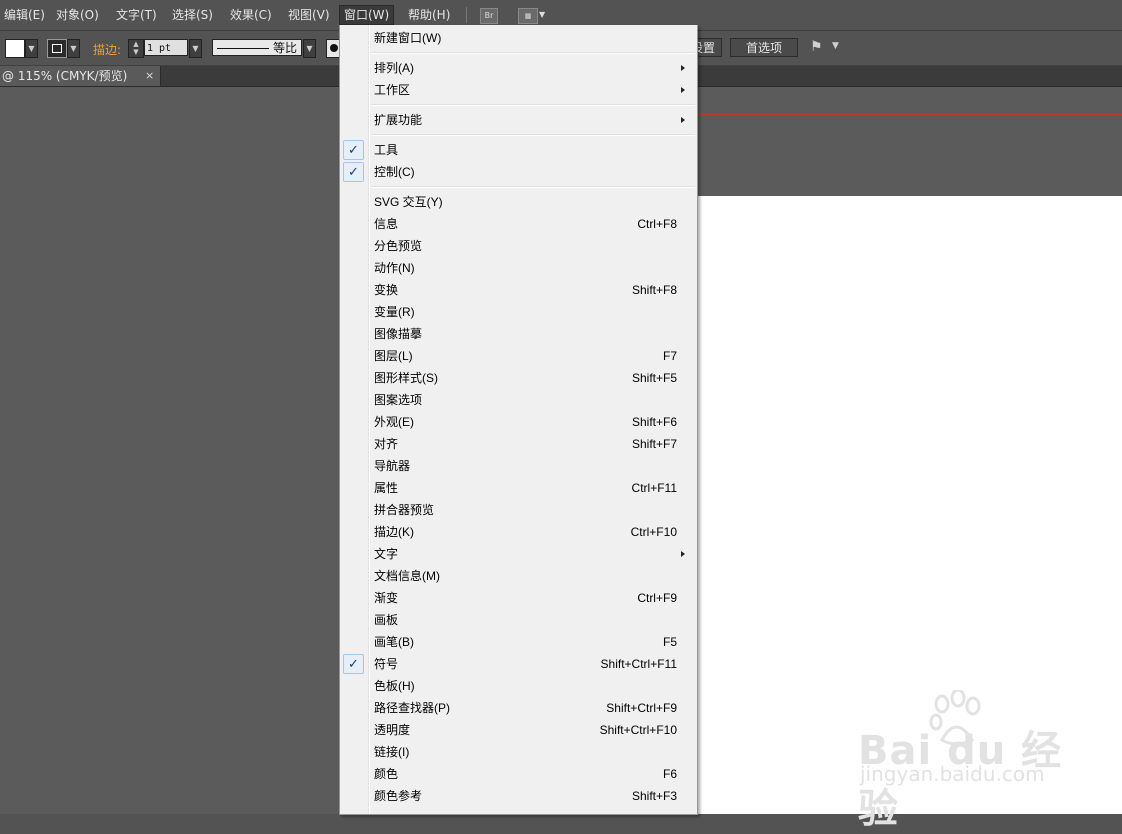  What do you see at coordinates (518, 400) in the screenshot?
I see `menu-item: 图案选项` at bounding box center [518, 400].